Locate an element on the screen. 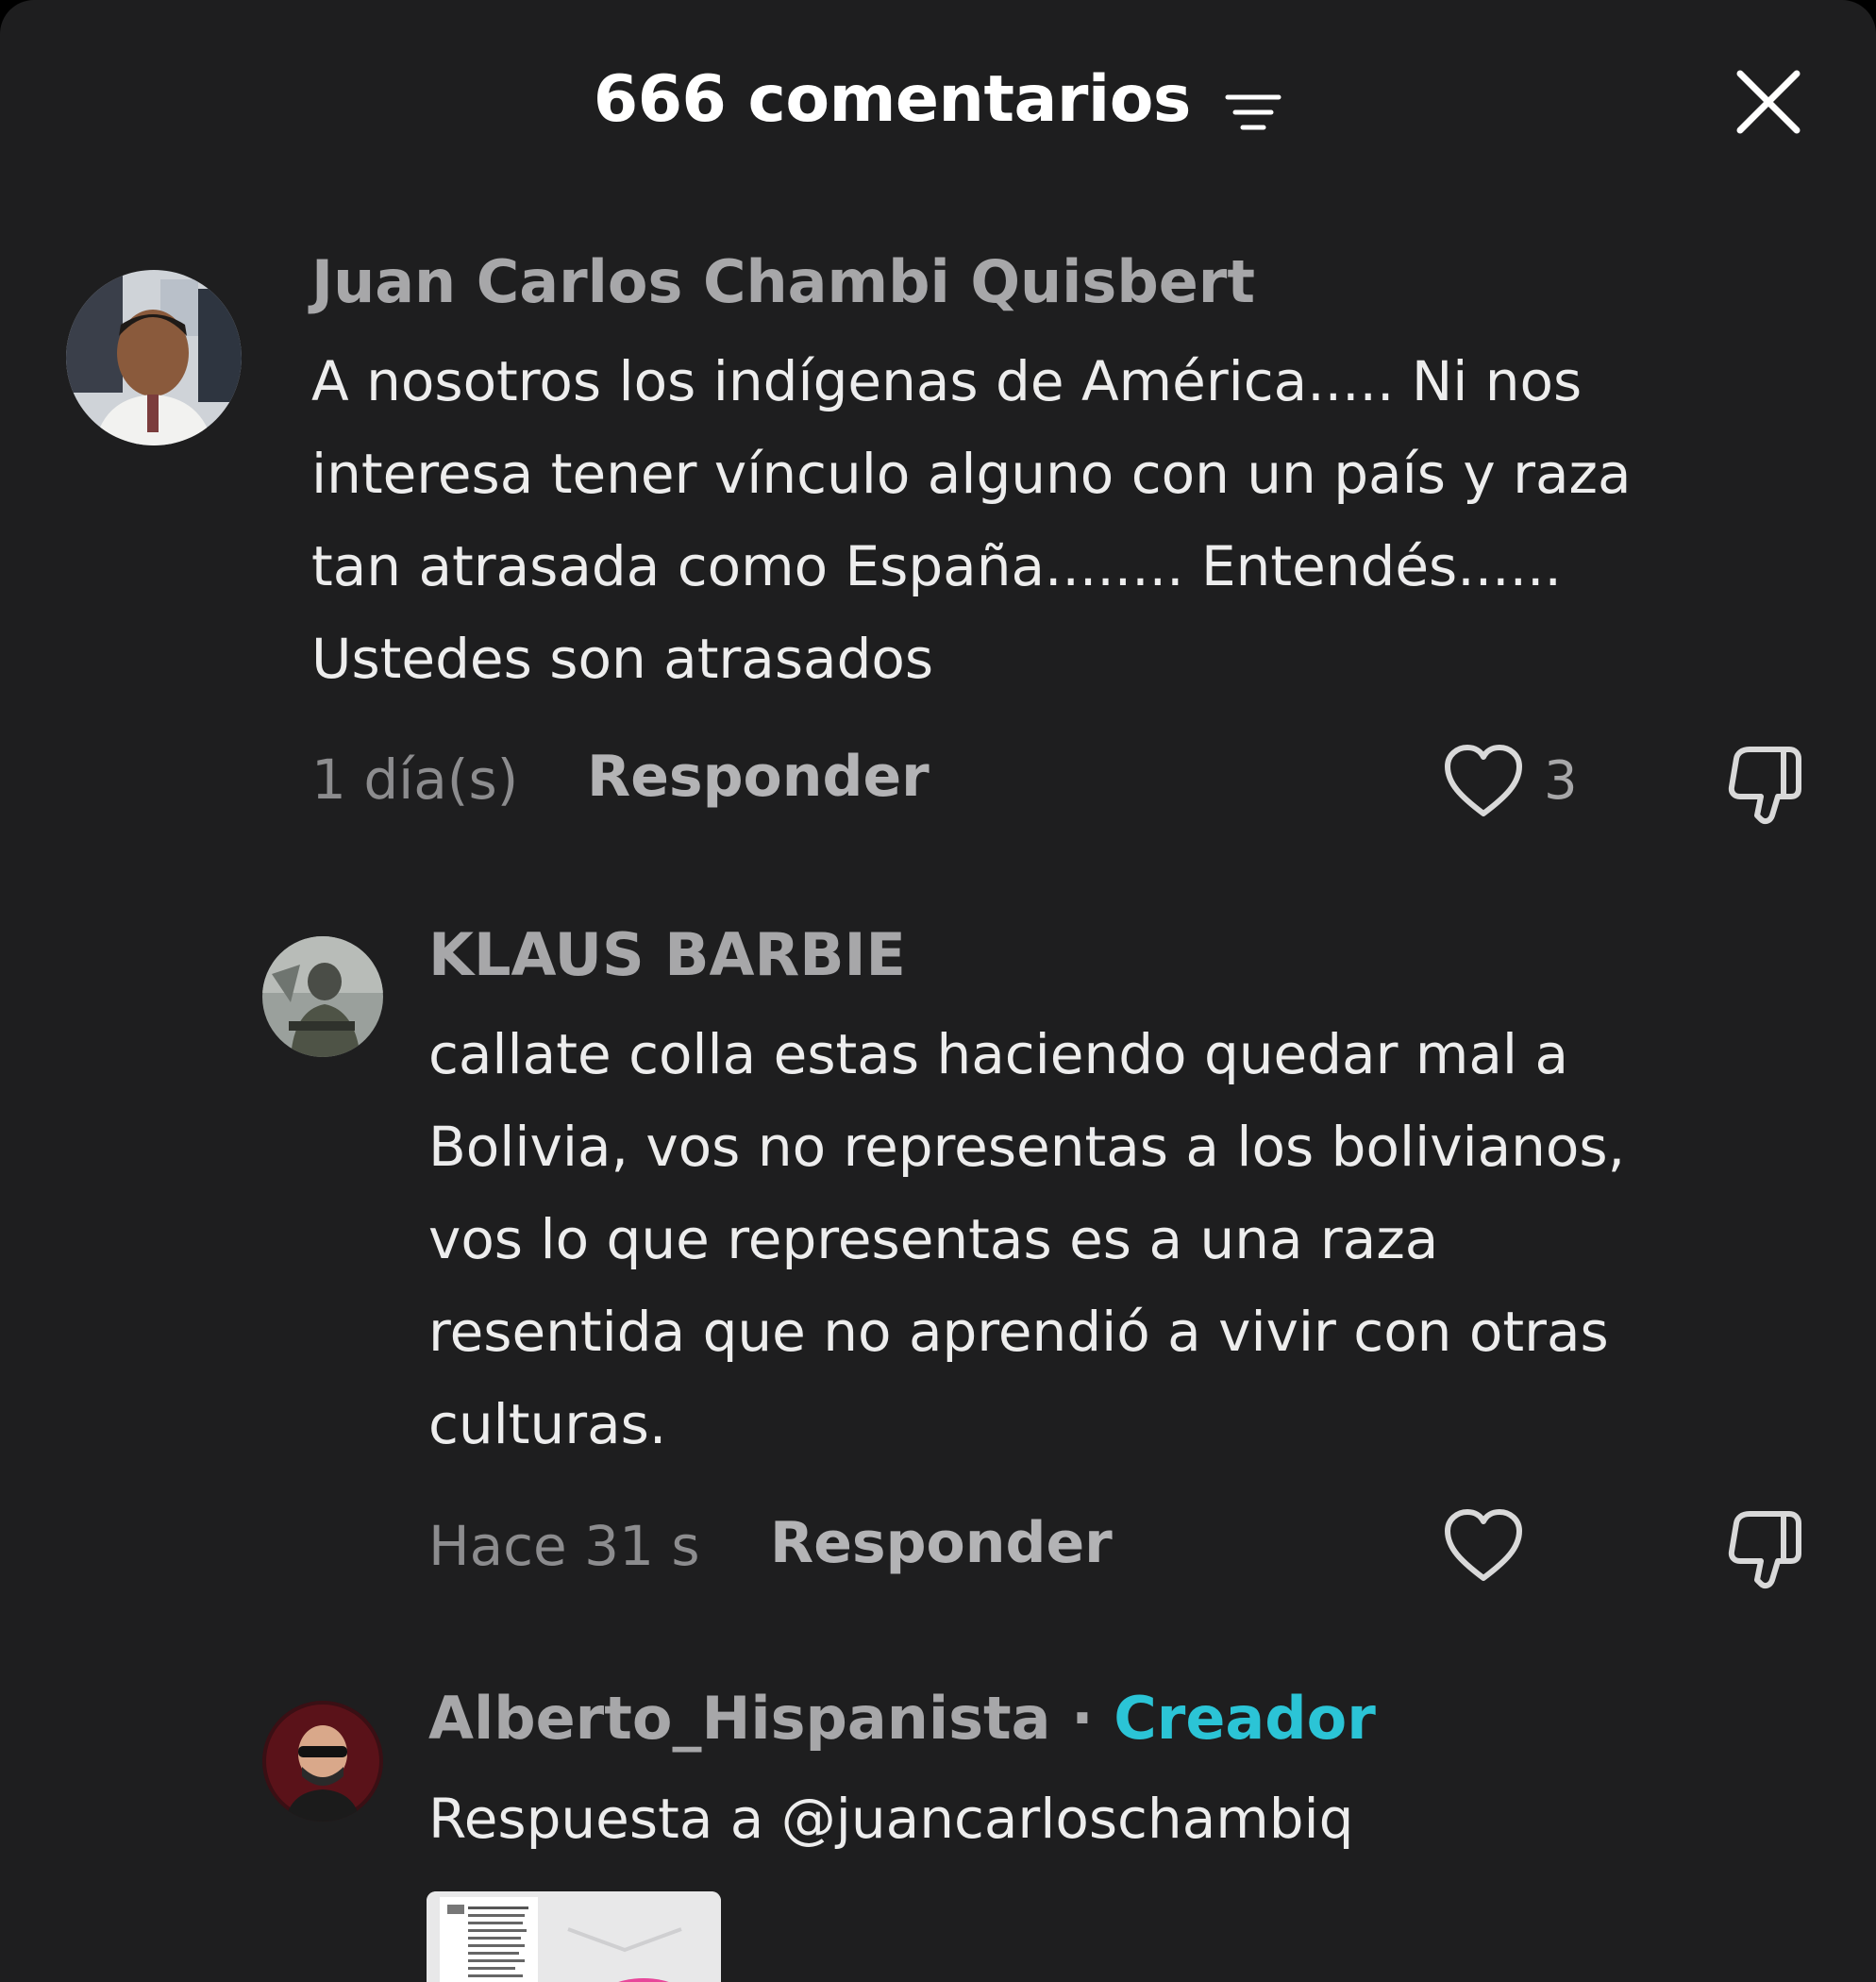 The height and width of the screenshot is (1982, 1876). comment-username: KLAUS BARBIE is located at coordinates (667, 954).